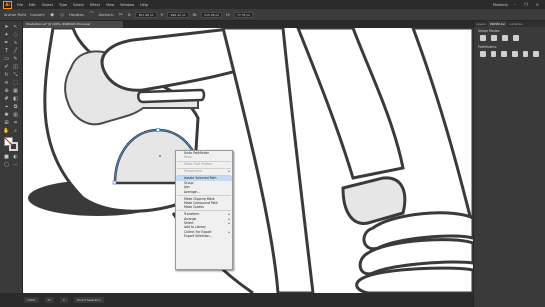 Image resolution: width=545 pixels, height=307 pixels. I want to click on color-mode-icon: ■, so click(6, 157).